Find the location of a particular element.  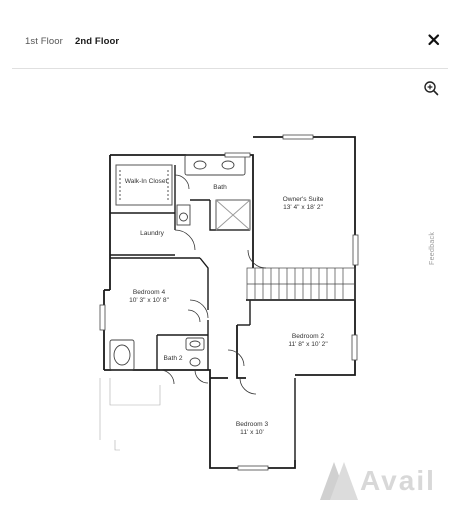

room-walk-in-closet: Walk-In Closet is located at coordinates (146, 182).